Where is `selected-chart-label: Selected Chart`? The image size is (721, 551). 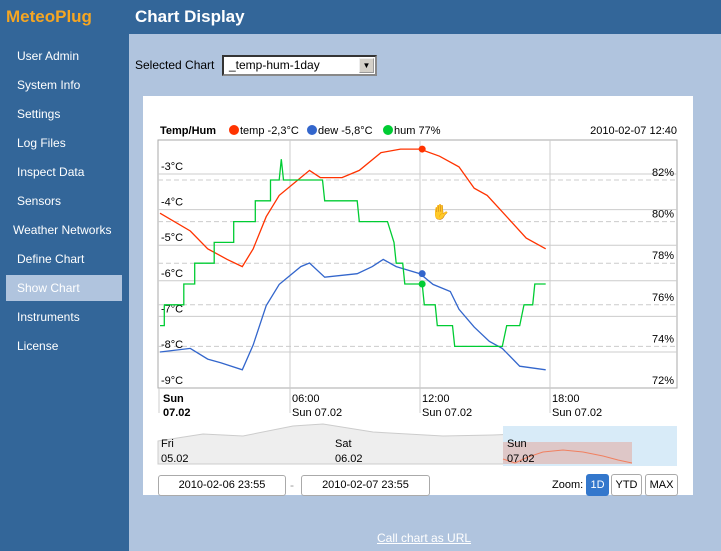 selected-chart-label: Selected Chart is located at coordinates (175, 65).